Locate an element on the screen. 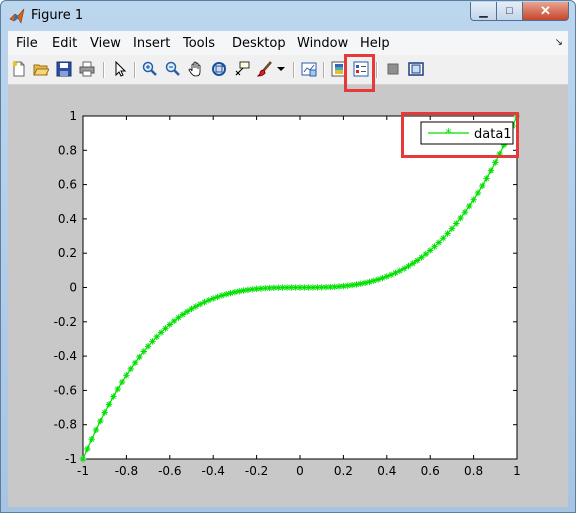 The width and height of the screenshot is (576, 513). dock-arrow-icon: ↘ is located at coordinates (559, 42).